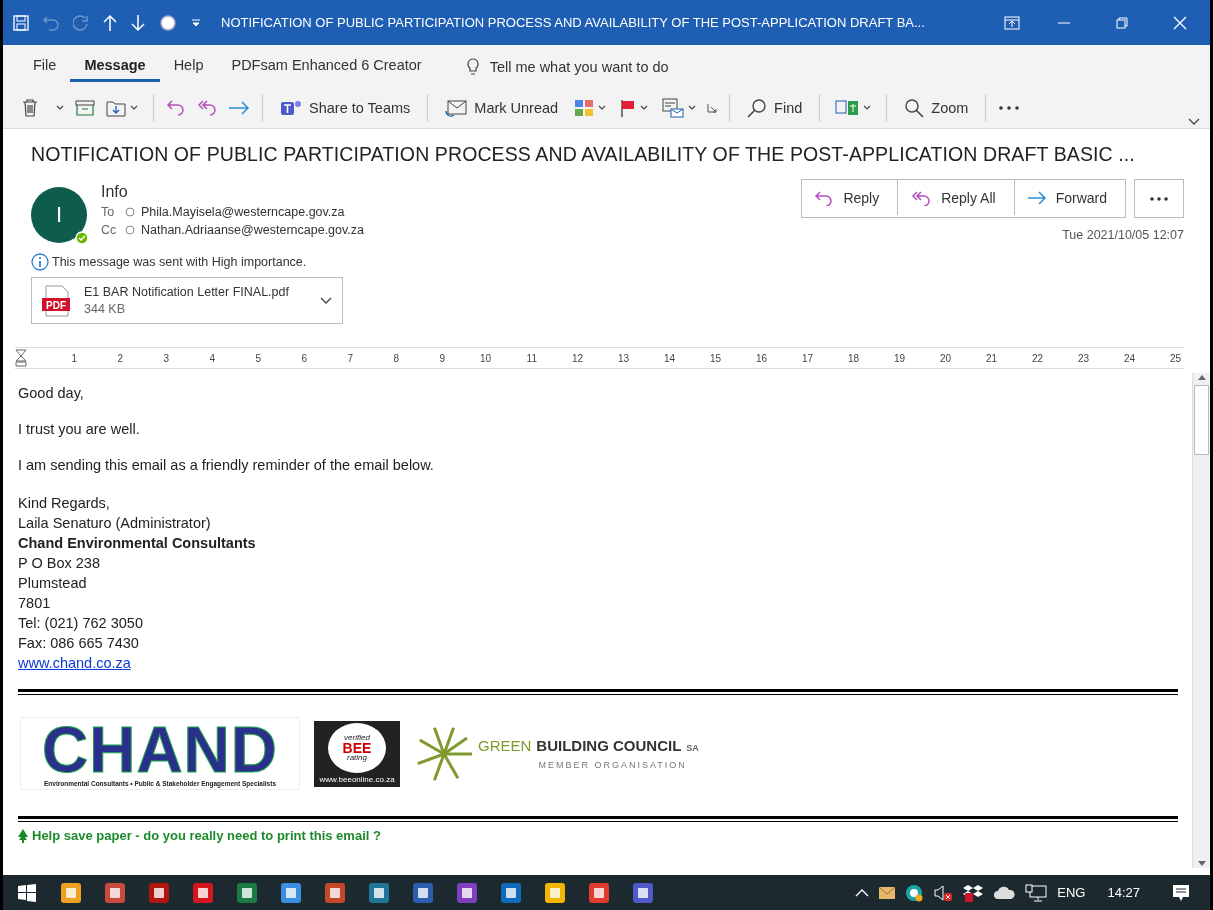 Image resolution: width=1213 pixels, height=910 pixels. Describe the element at coordinates (21, 358) in the screenshot. I see `indent-marker-icon` at that location.